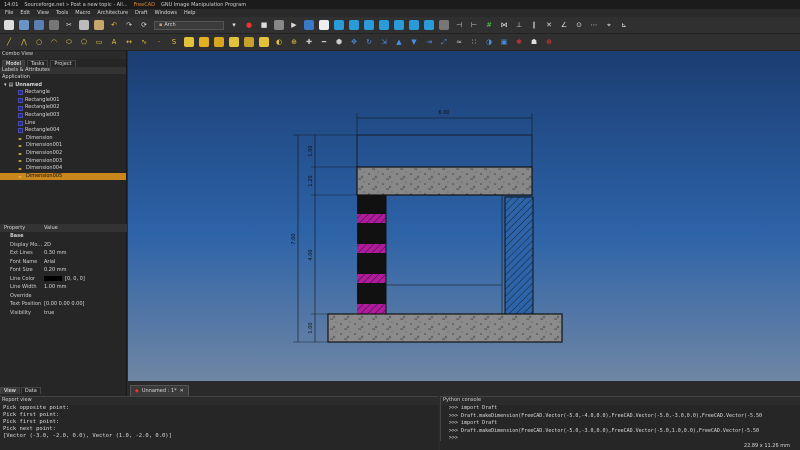  What do you see at coordinates (85, 253) in the screenshot?
I see `property-value: 0.30 mm` at bounding box center [85, 253].